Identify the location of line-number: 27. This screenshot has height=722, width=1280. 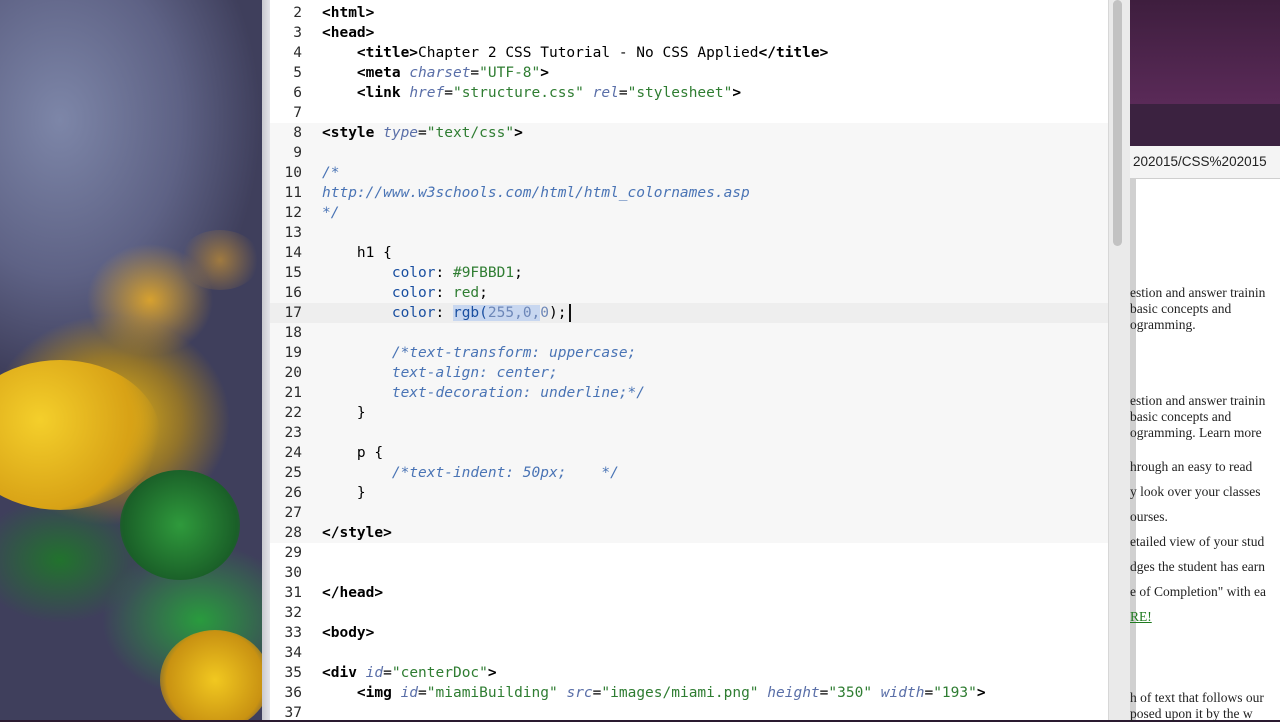
(293, 513).